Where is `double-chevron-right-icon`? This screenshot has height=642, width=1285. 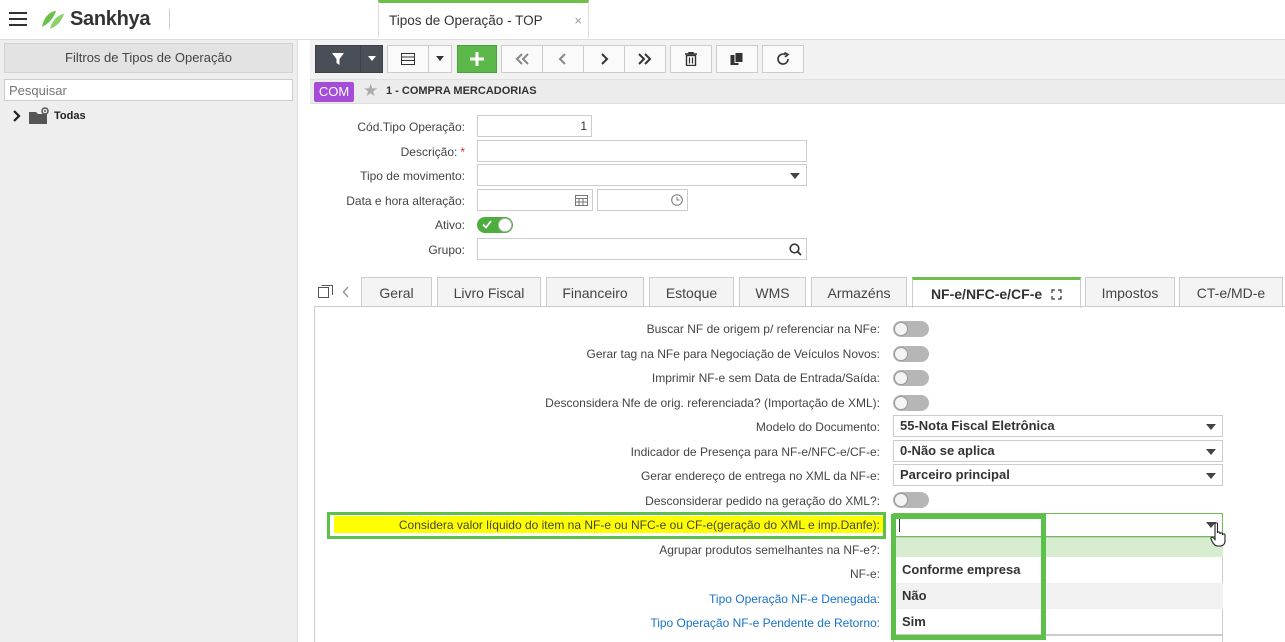
double-chevron-right-icon is located at coordinates (645, 59).